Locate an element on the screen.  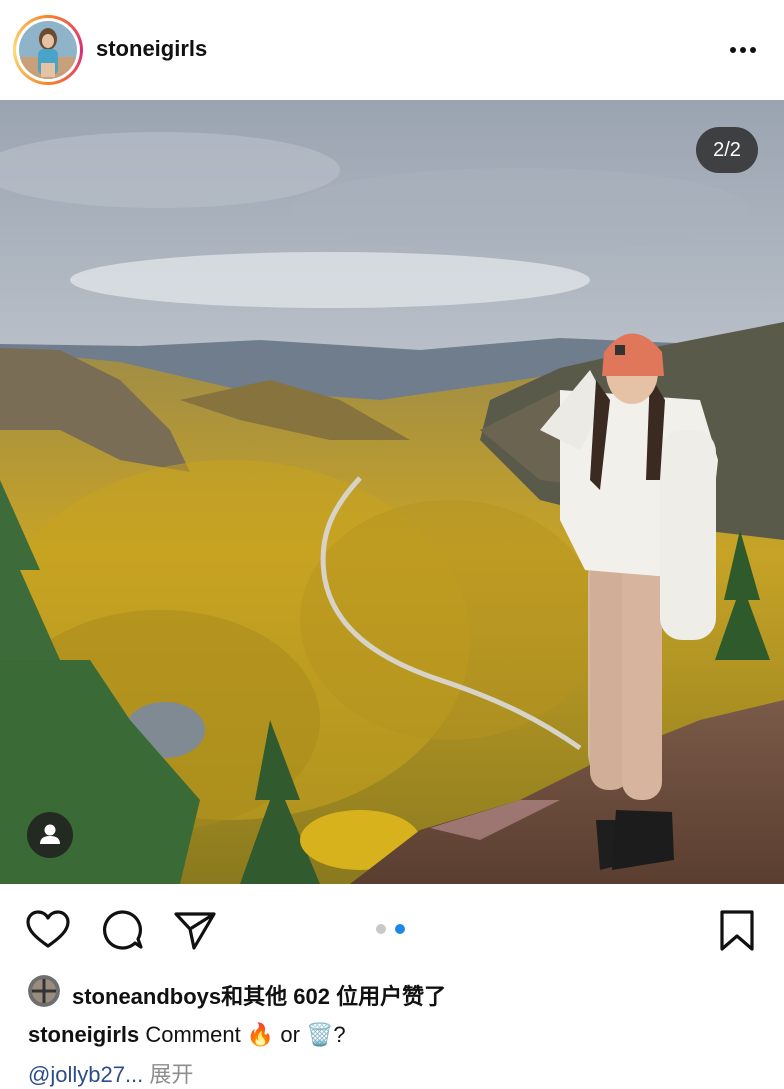
send-icon is located at coordinates (195, 931).